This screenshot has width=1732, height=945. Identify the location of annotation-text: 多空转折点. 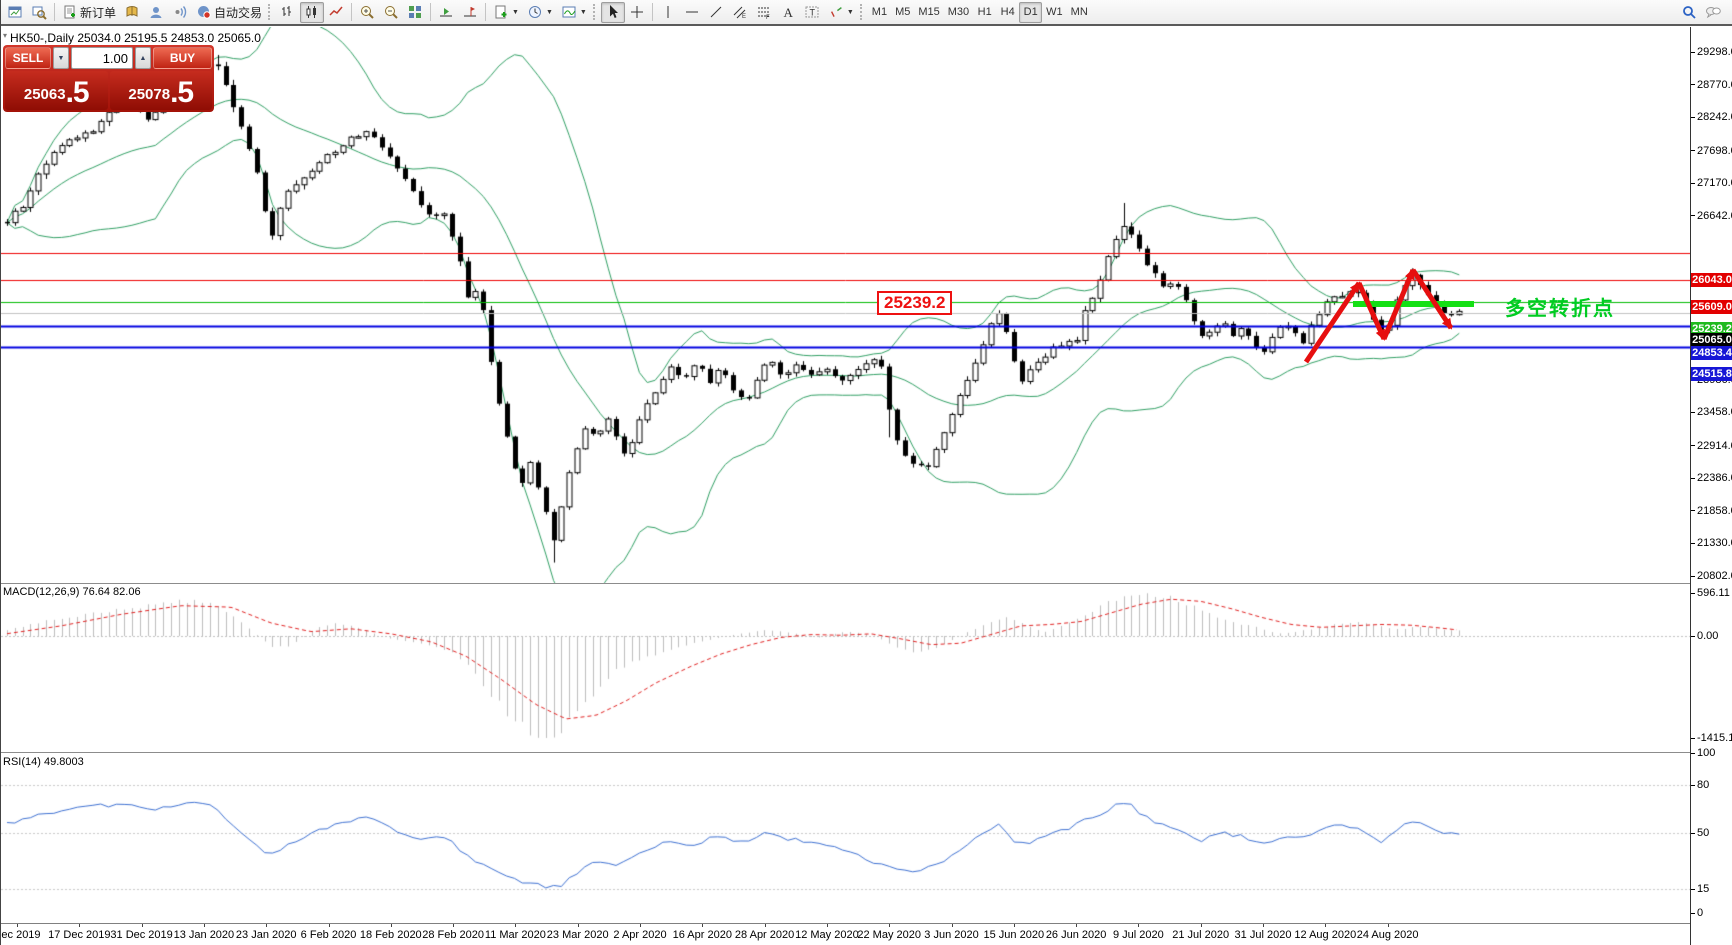
(1560, 306).